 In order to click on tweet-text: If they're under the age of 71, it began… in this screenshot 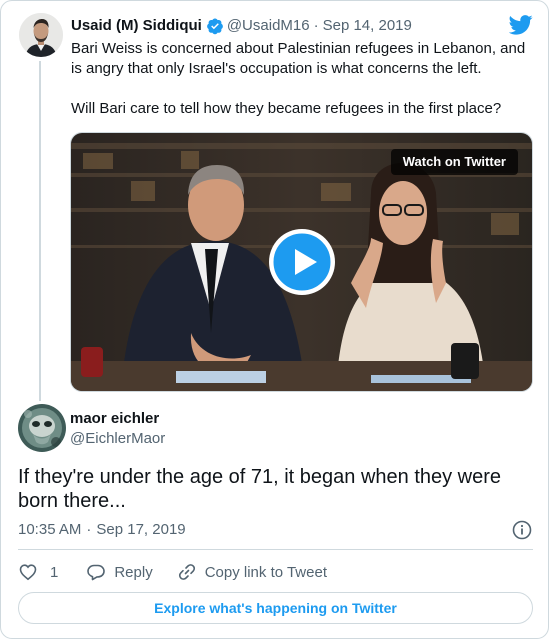, I will do `click(260, 489)`.